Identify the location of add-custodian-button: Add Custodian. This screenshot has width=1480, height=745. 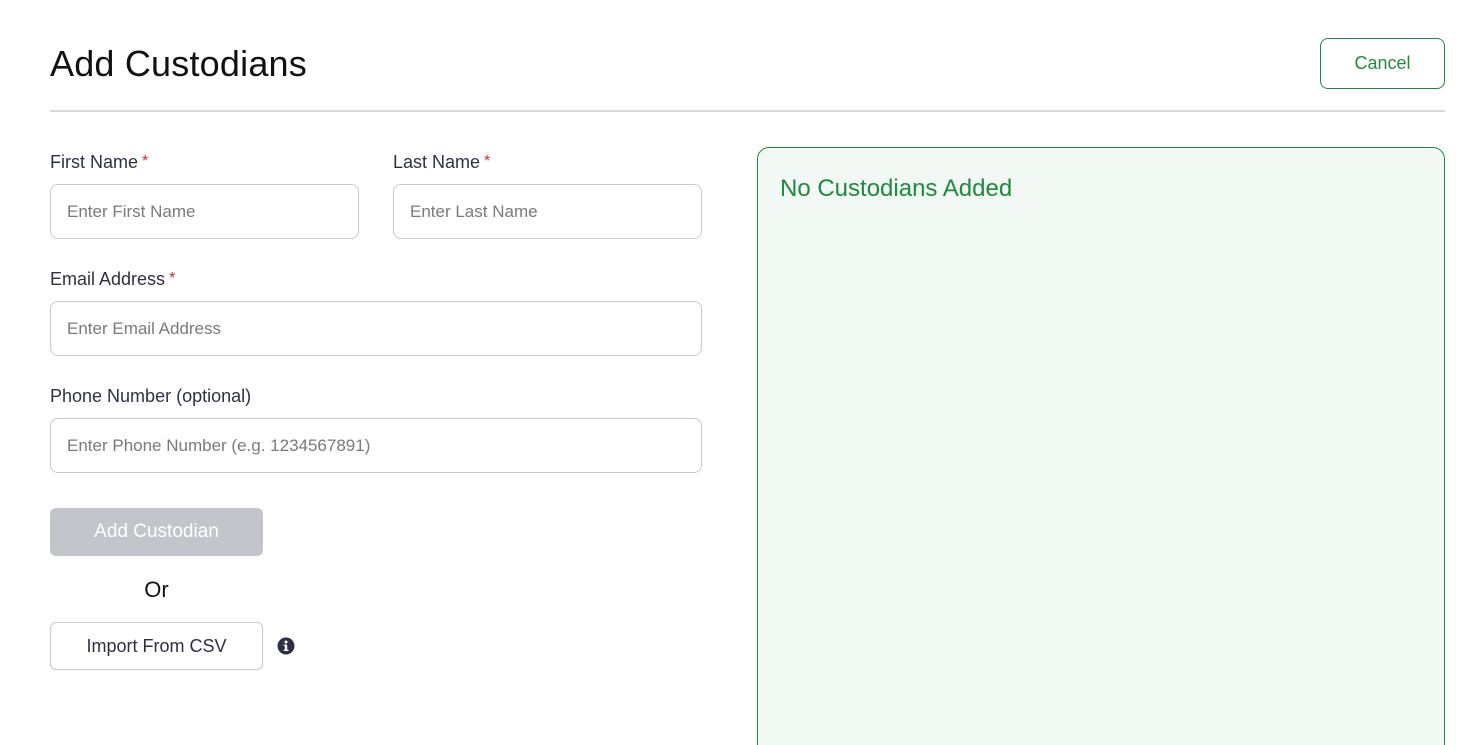
(156, 532).